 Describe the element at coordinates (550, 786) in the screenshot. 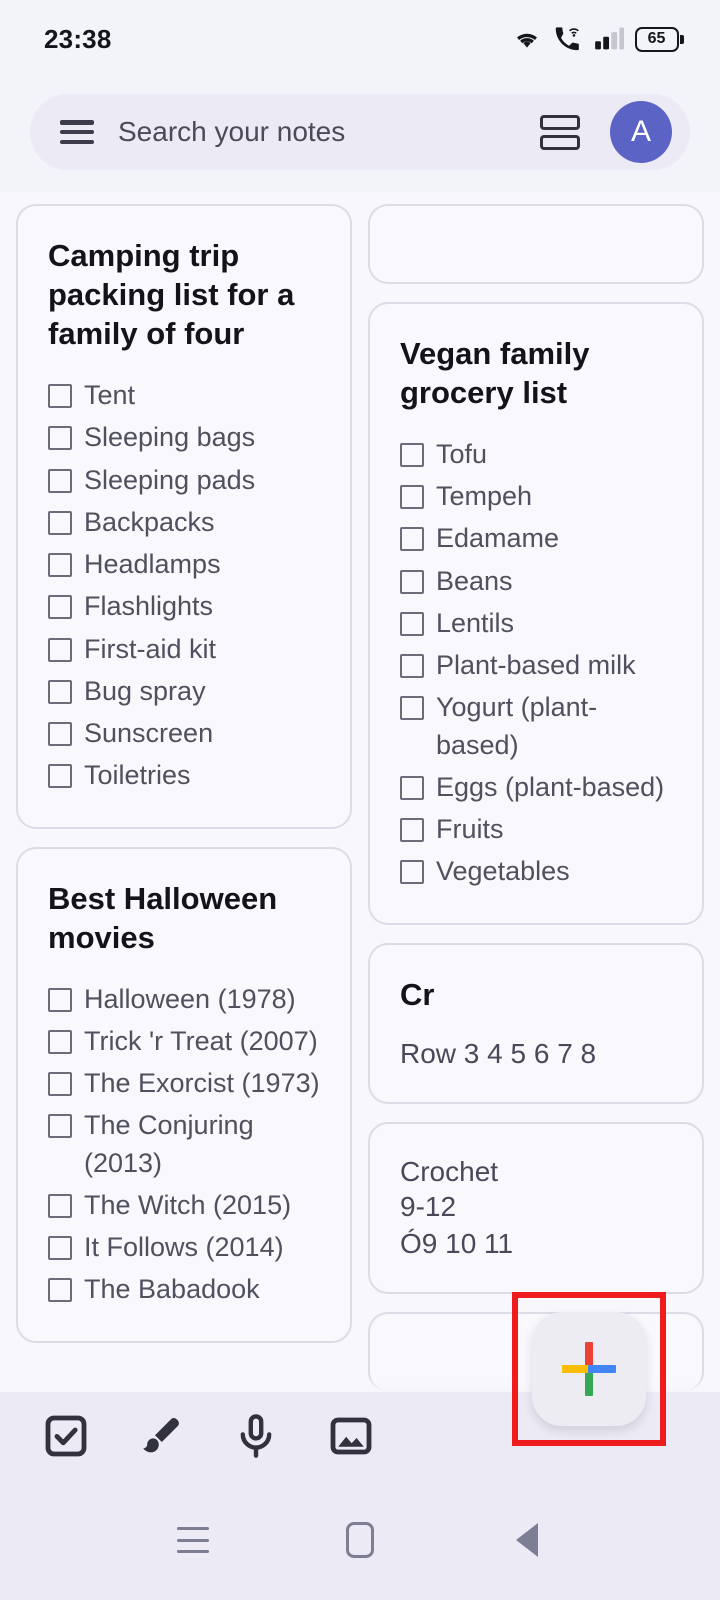

I see `list-item-label: Eggs (plant-based)` at that location.